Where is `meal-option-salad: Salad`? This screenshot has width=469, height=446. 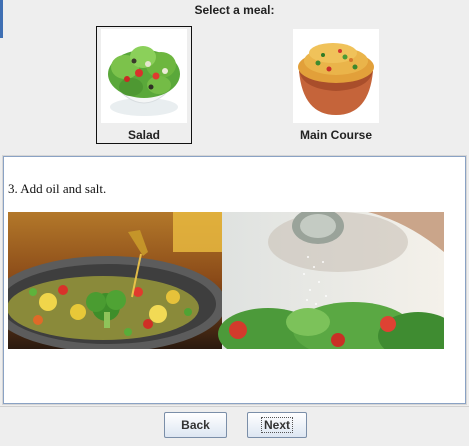 meal-option-salad: Salad is located at coordinates (144, 85).